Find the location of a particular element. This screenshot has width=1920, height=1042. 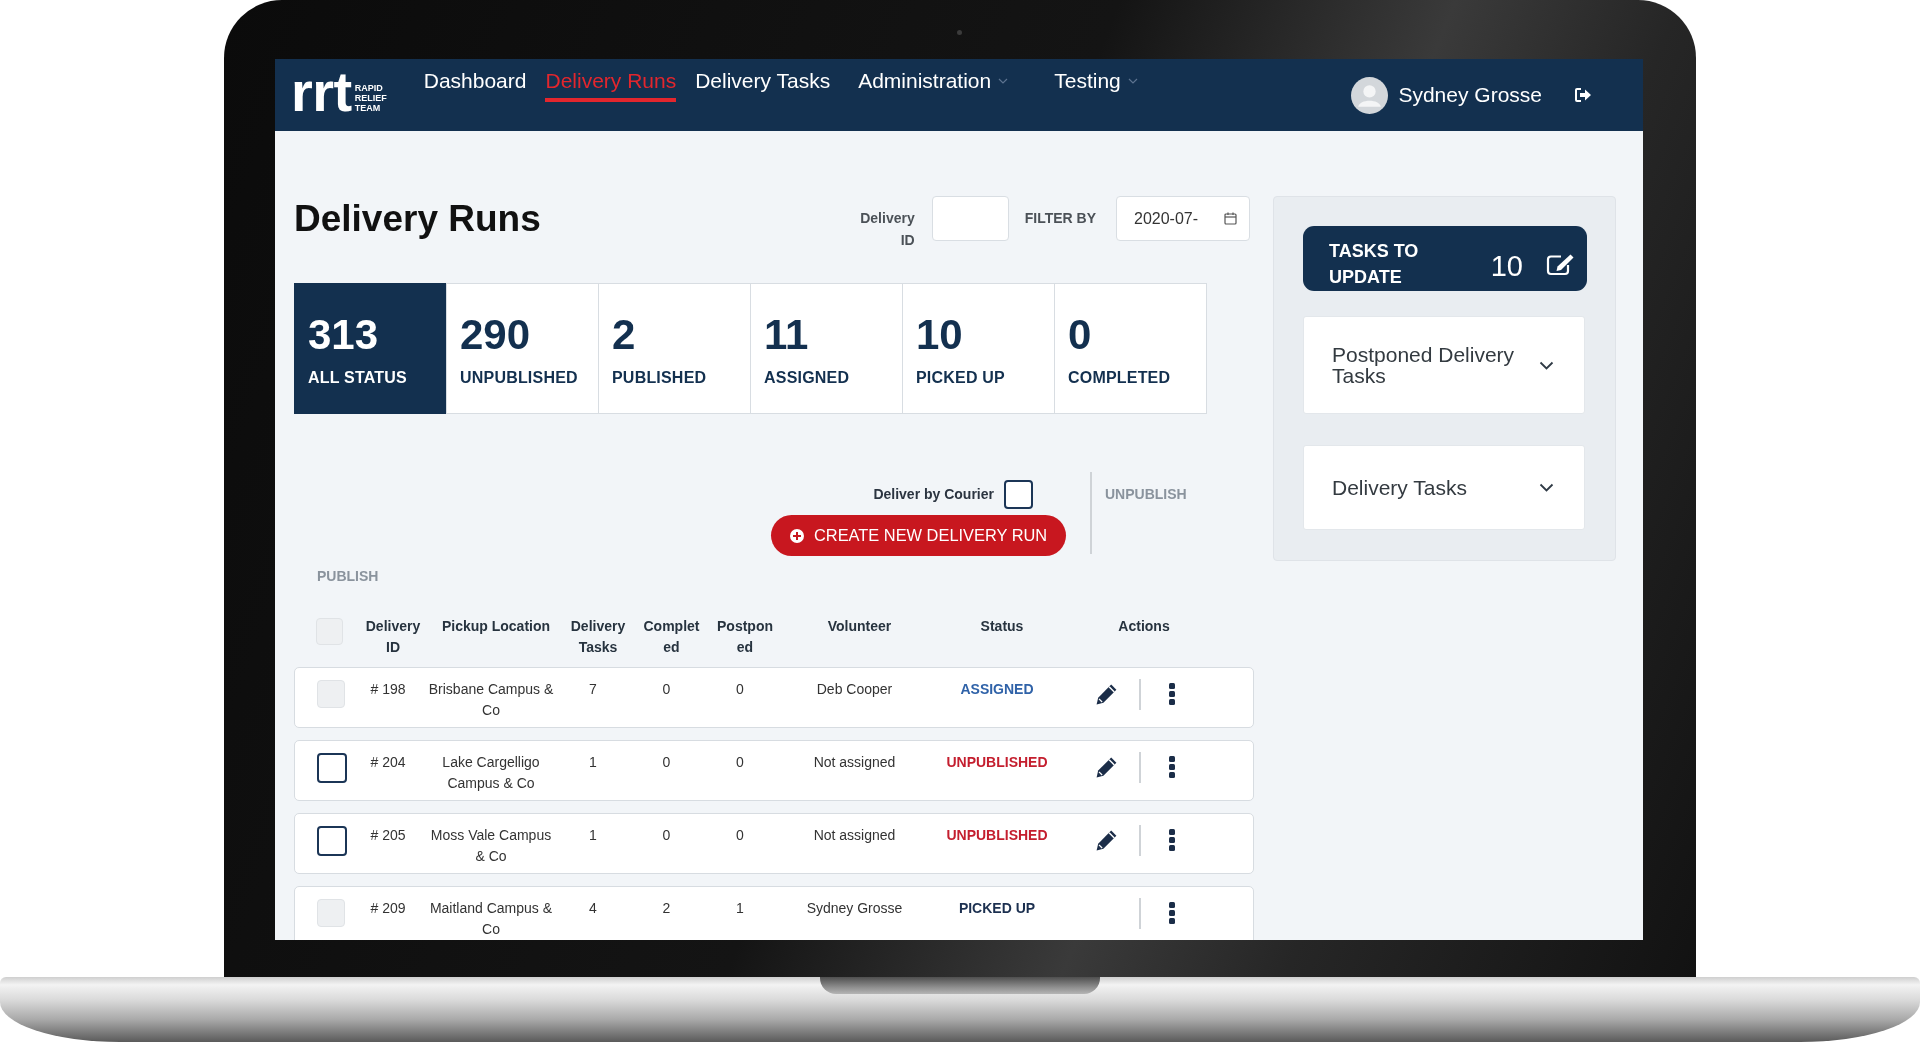

page-title: Delivery Runs is located at coordinates (417, 219).